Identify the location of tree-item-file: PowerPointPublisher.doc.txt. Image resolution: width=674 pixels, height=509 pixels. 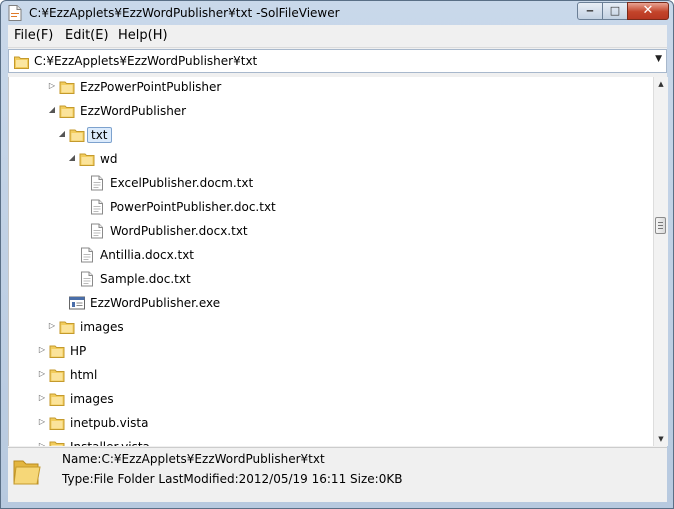
(329, 207).